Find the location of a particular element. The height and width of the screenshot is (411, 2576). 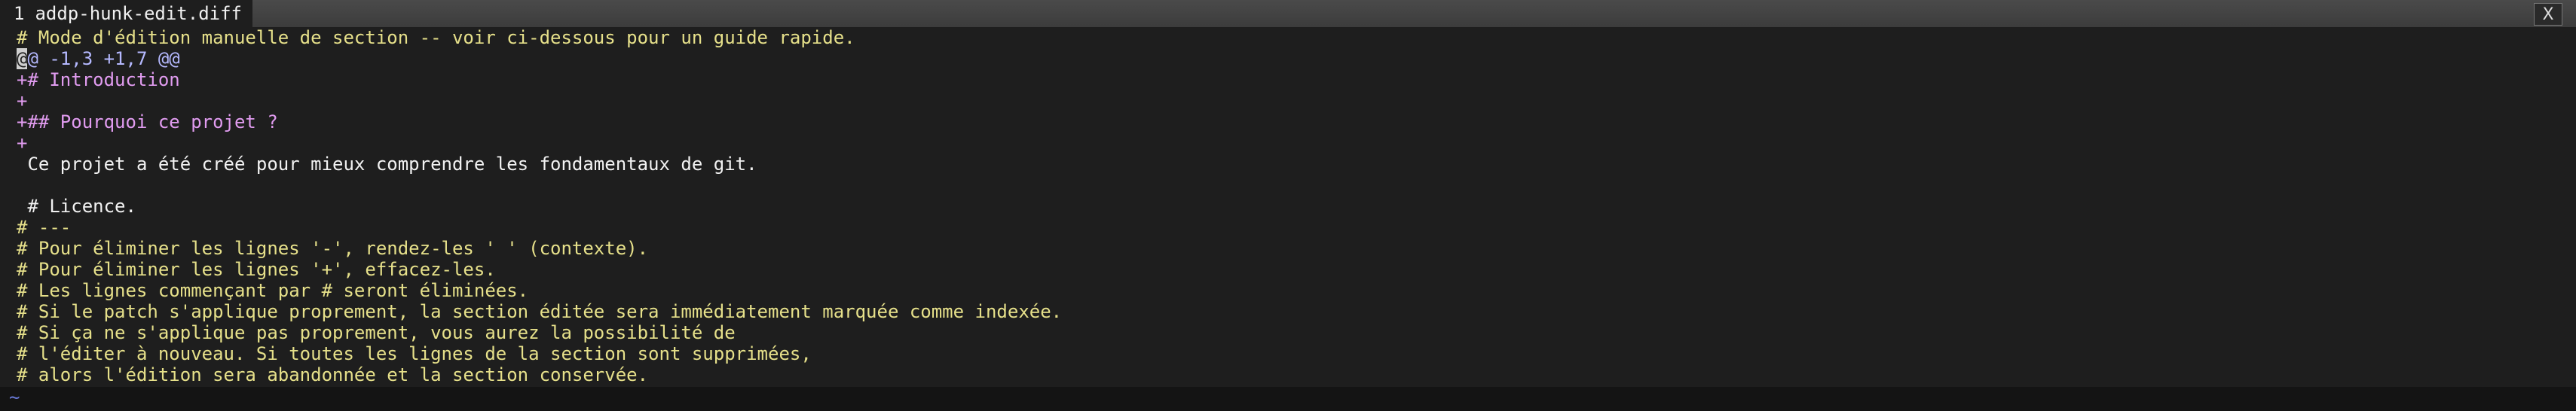

status-area: ~ is located at coordinates (1288, 399).